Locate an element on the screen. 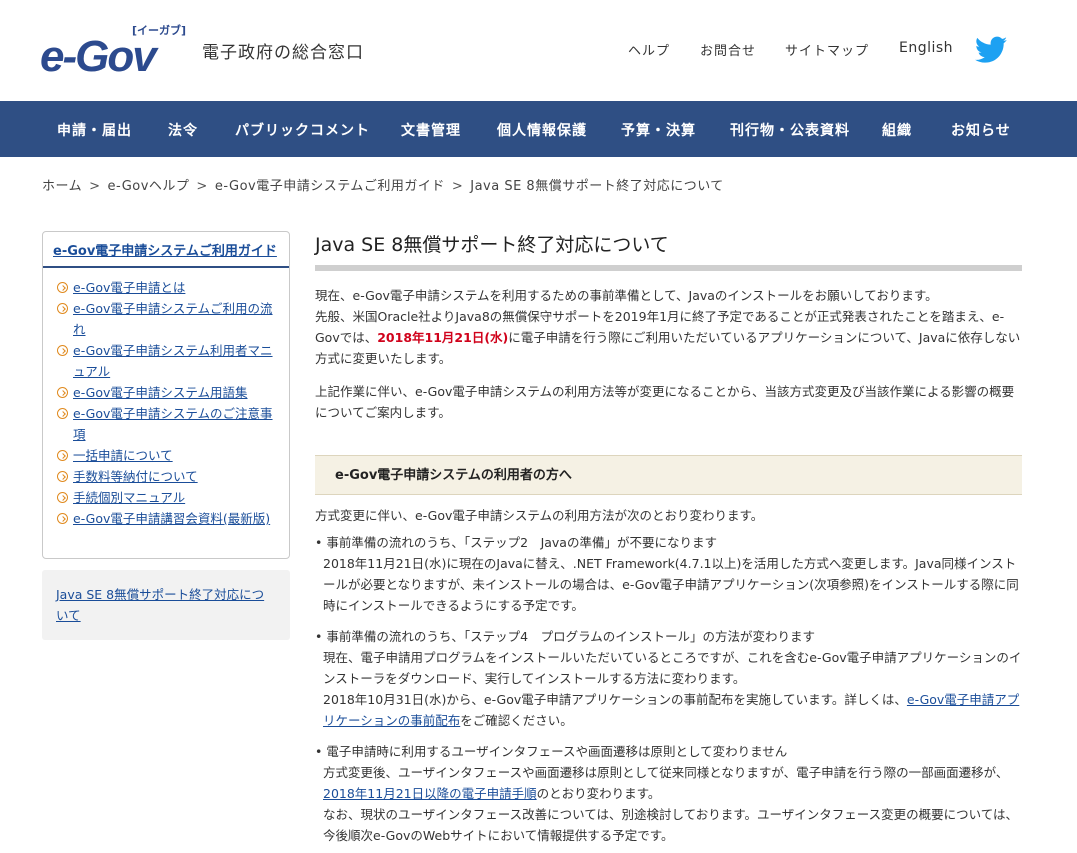 The height and width of the screenshot is (853, 1077). gnav-item-documents: 文書管理 is located at coordinates (431, 130).